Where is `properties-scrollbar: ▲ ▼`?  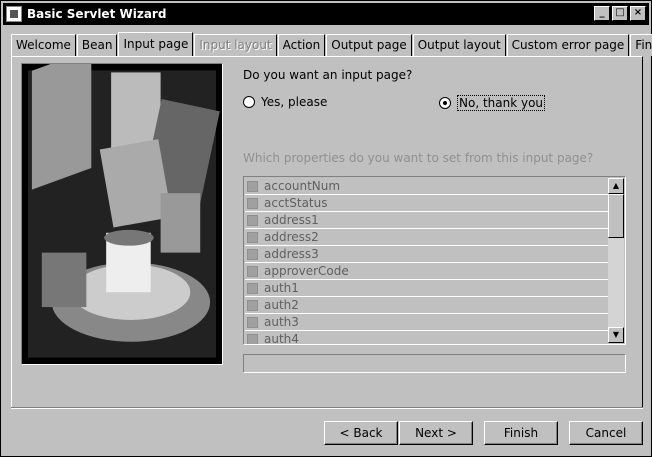
properties-scrollbar: ▲ ▼ is located at coordinates (616, 260).